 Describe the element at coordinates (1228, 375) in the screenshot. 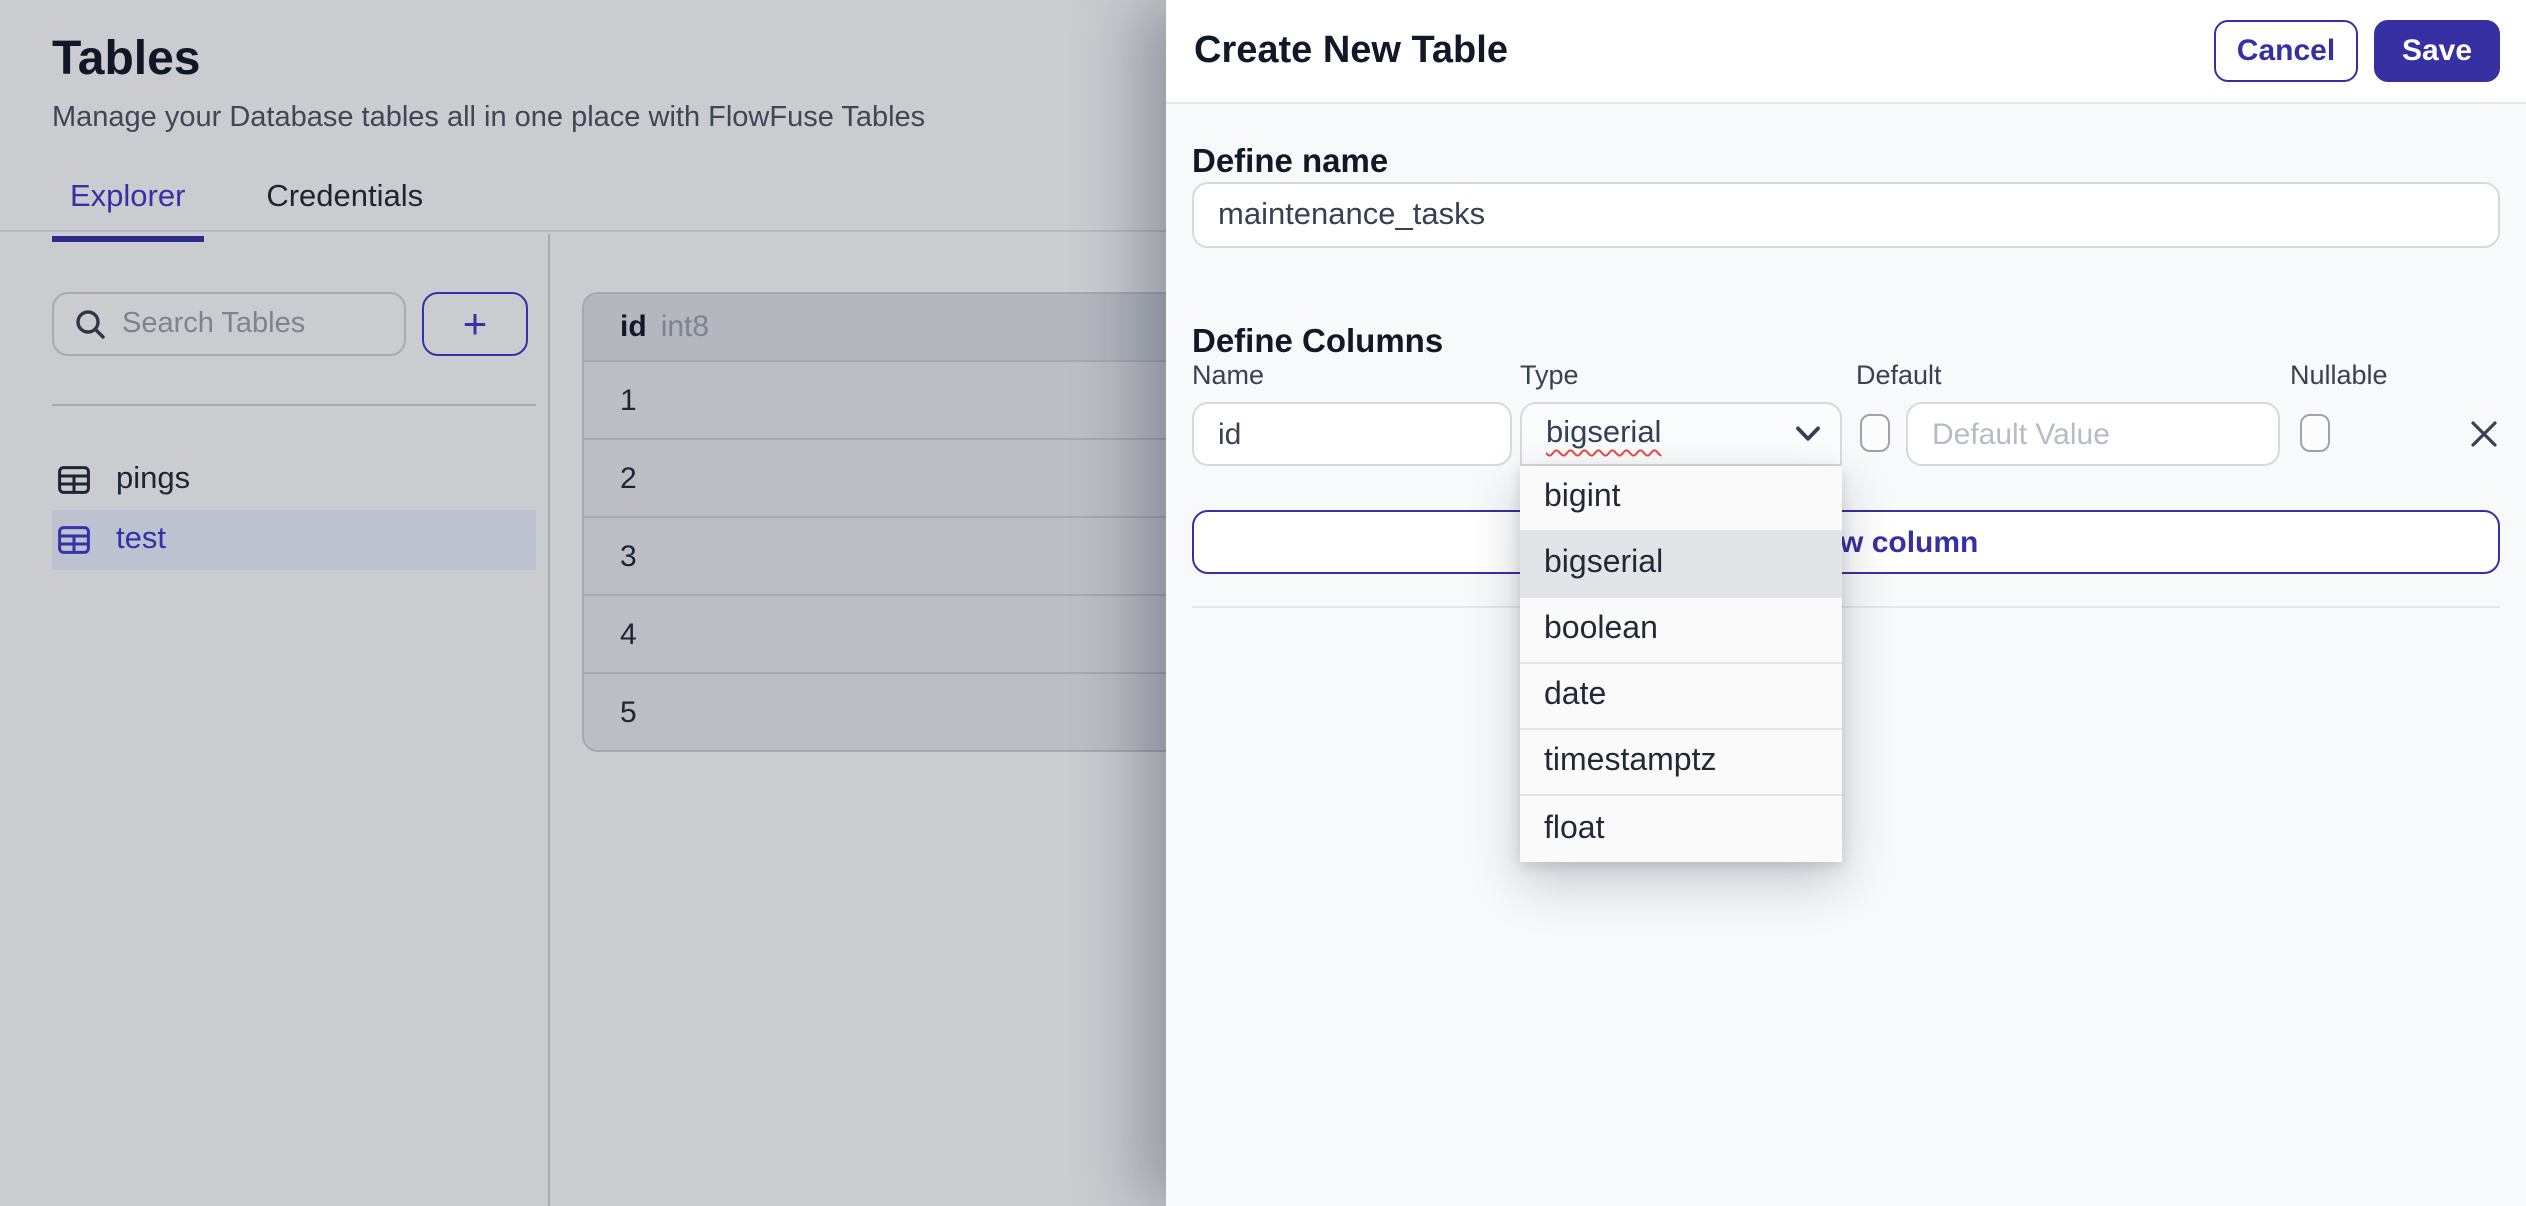

I see `column-name-label: Name` at that location.